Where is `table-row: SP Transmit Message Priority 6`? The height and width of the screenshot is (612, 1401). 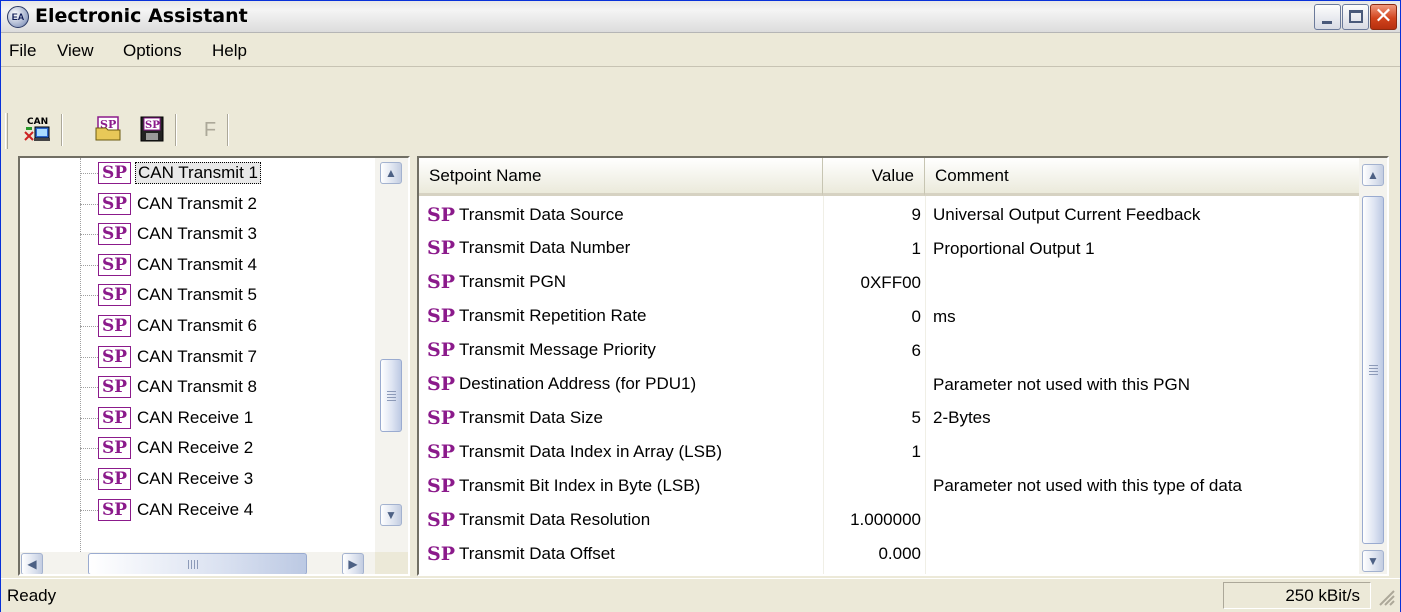
table-row: SP Transmit Message Priority 6 is located at coordinates (891, 351).